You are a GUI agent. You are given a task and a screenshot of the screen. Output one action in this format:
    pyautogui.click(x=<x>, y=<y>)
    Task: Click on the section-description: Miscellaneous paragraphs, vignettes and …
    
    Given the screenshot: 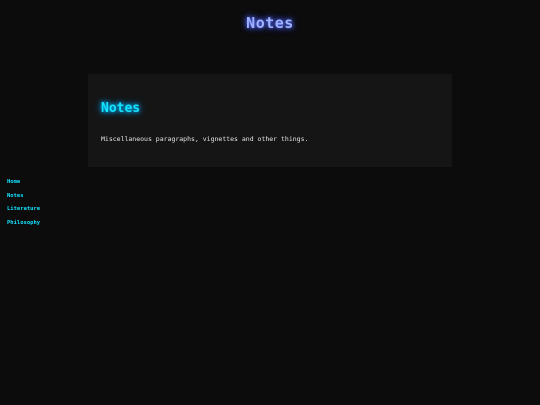 What is the action you would take?
    pyautogui.click(x=205, y=139)
    